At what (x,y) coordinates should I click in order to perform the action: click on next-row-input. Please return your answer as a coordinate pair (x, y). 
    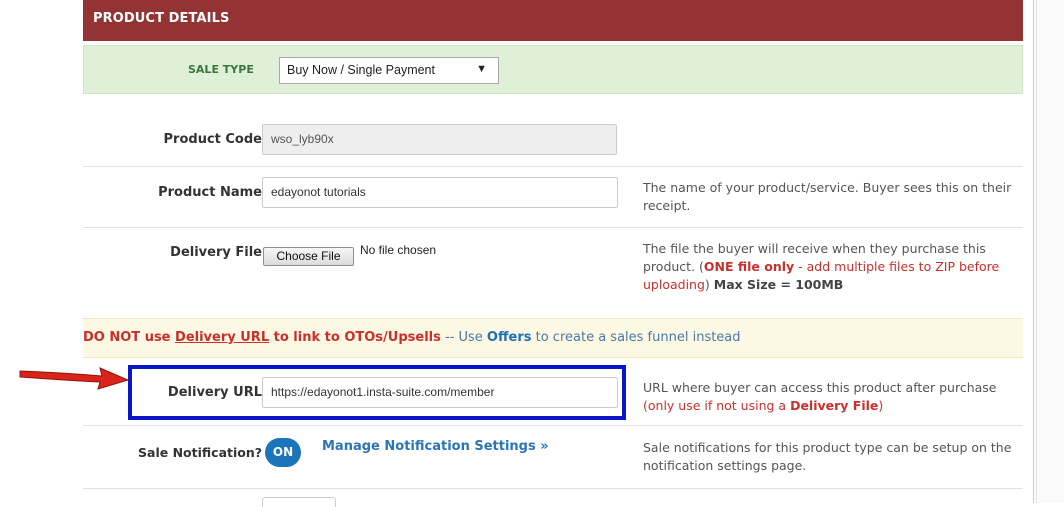
    Looking at the image, I should click on (299, 502).